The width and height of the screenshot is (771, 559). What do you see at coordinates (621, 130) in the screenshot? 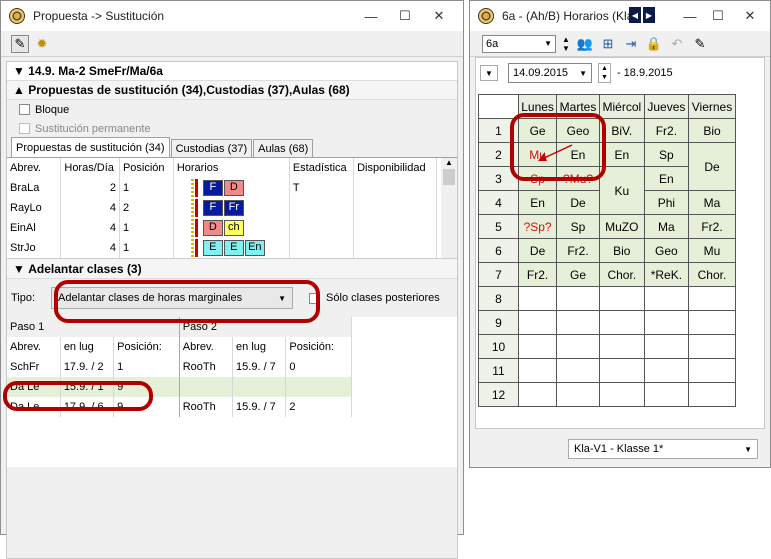
I see `lesson-cell: BiV.` at bounding box center [621, 130].